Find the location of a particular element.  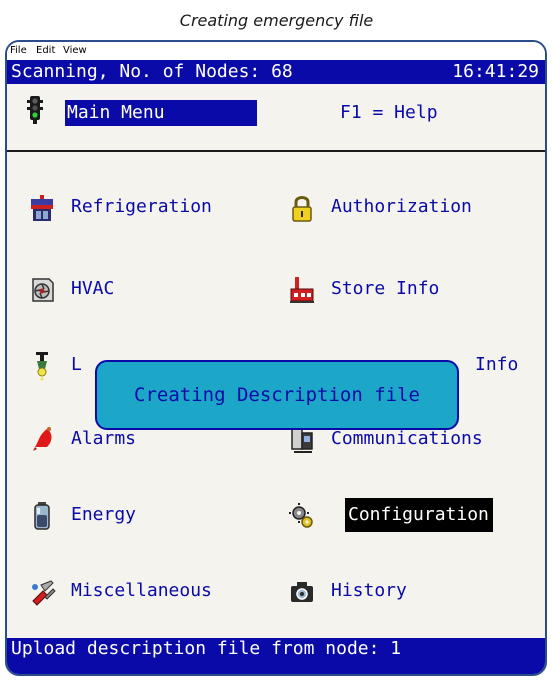

menu-item-energy: Energy is located at coordinates (107, 515).